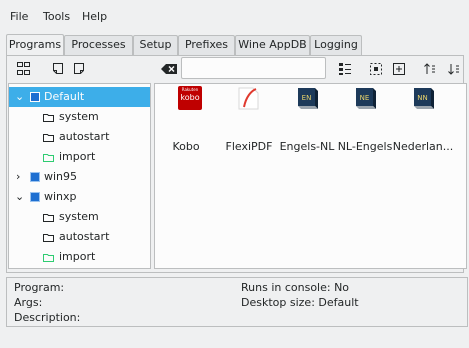  Describe the element at coordinates (18, 177) in the screenshot. I see `collapse-arrow-icon: ›` at that location.